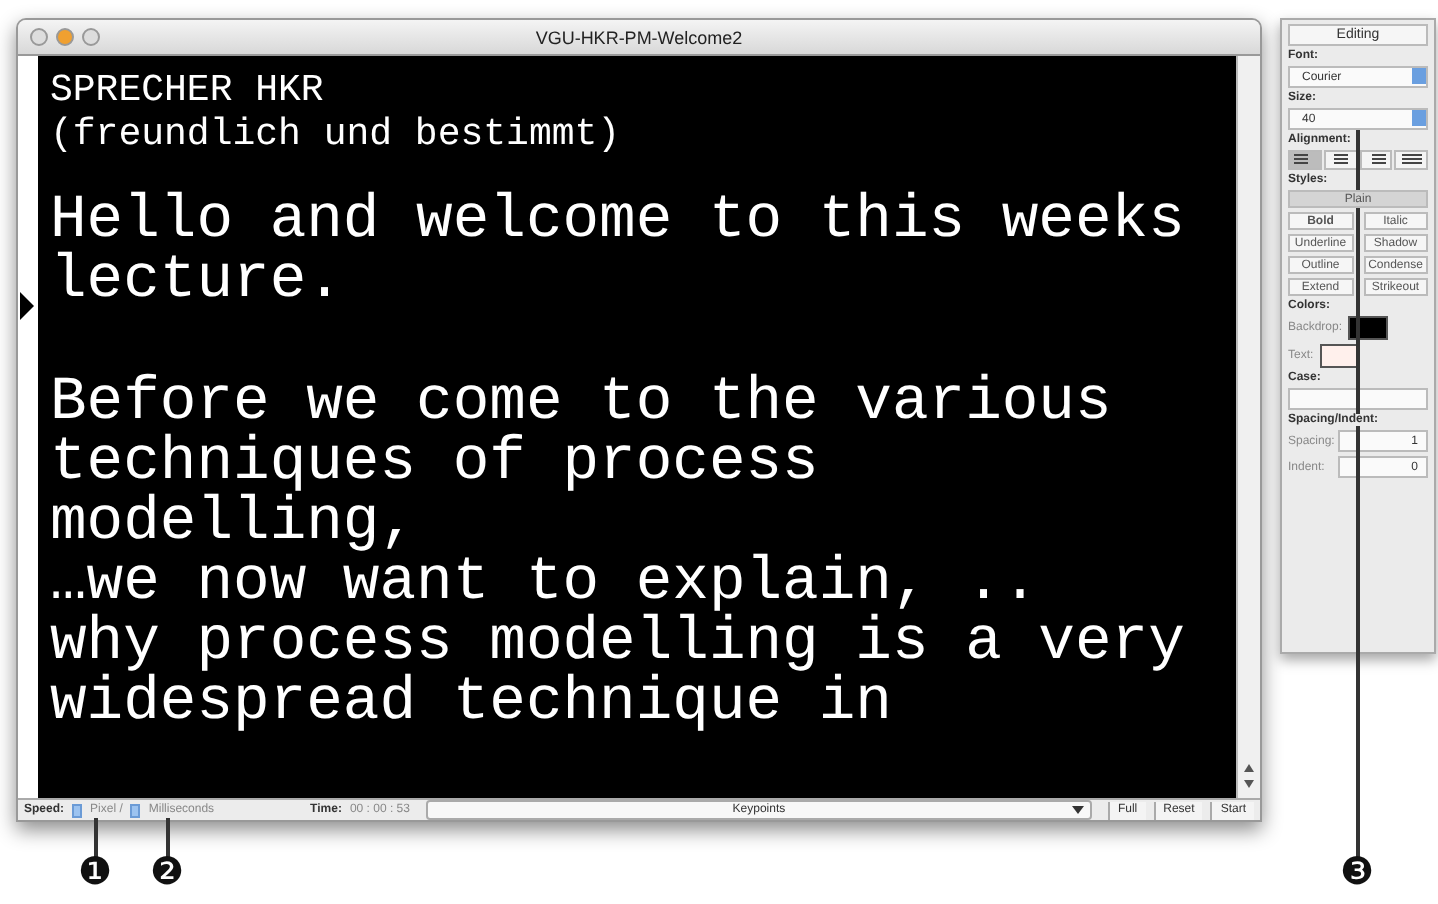 The height and width of the screenshot is (904, 1438). I want to click on script-line: why process modelling is a very, so click(618, 644).